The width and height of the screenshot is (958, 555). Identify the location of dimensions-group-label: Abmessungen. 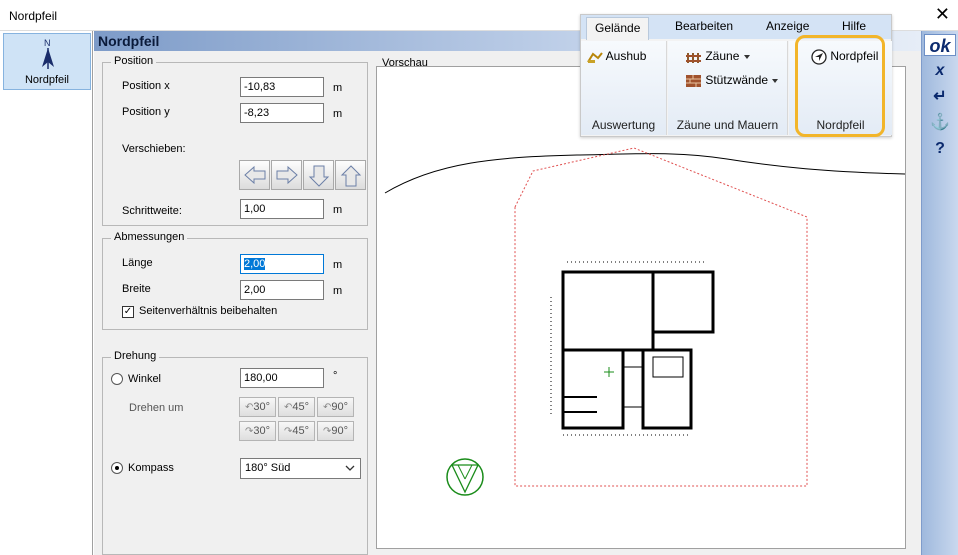
(149, 237).